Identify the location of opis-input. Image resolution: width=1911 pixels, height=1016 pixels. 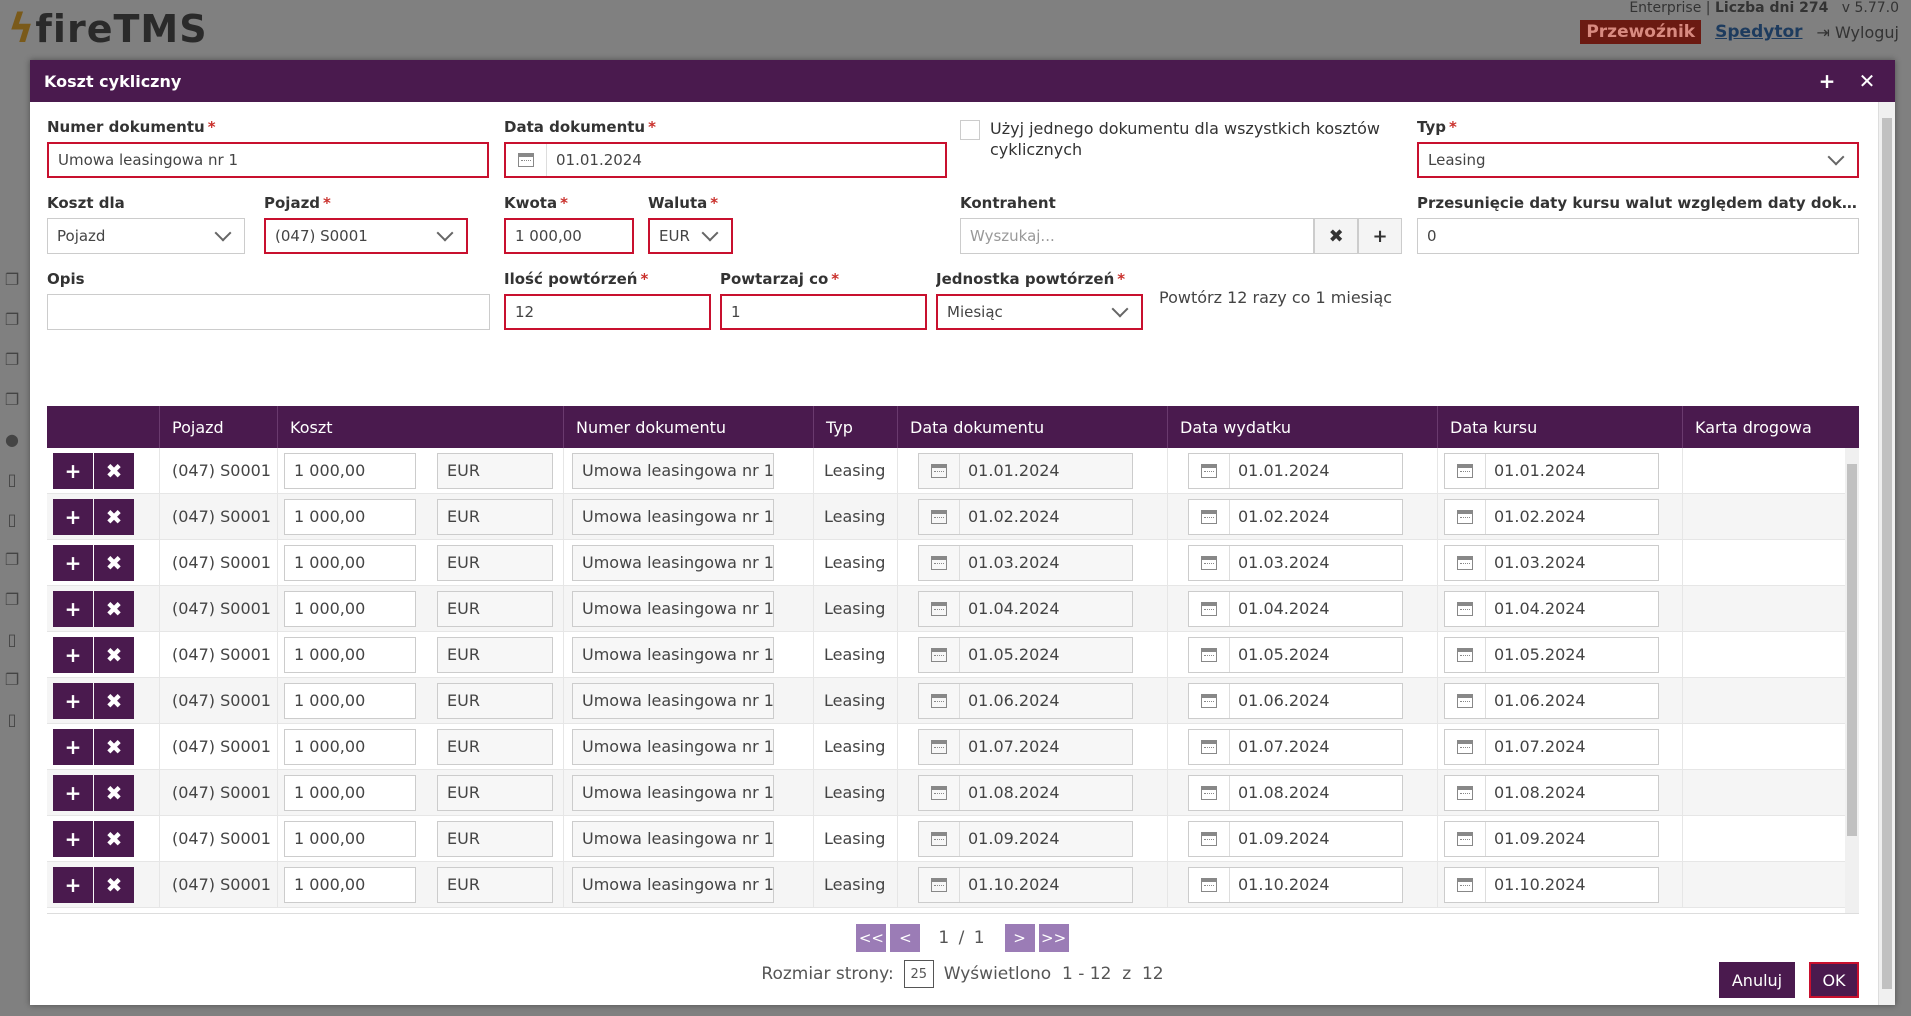
(268, 312).